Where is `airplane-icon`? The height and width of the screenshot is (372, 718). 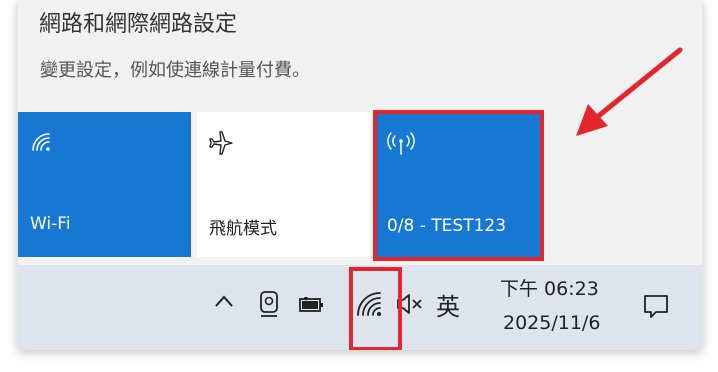
airplane-icon is located at coordinates (221, 145).